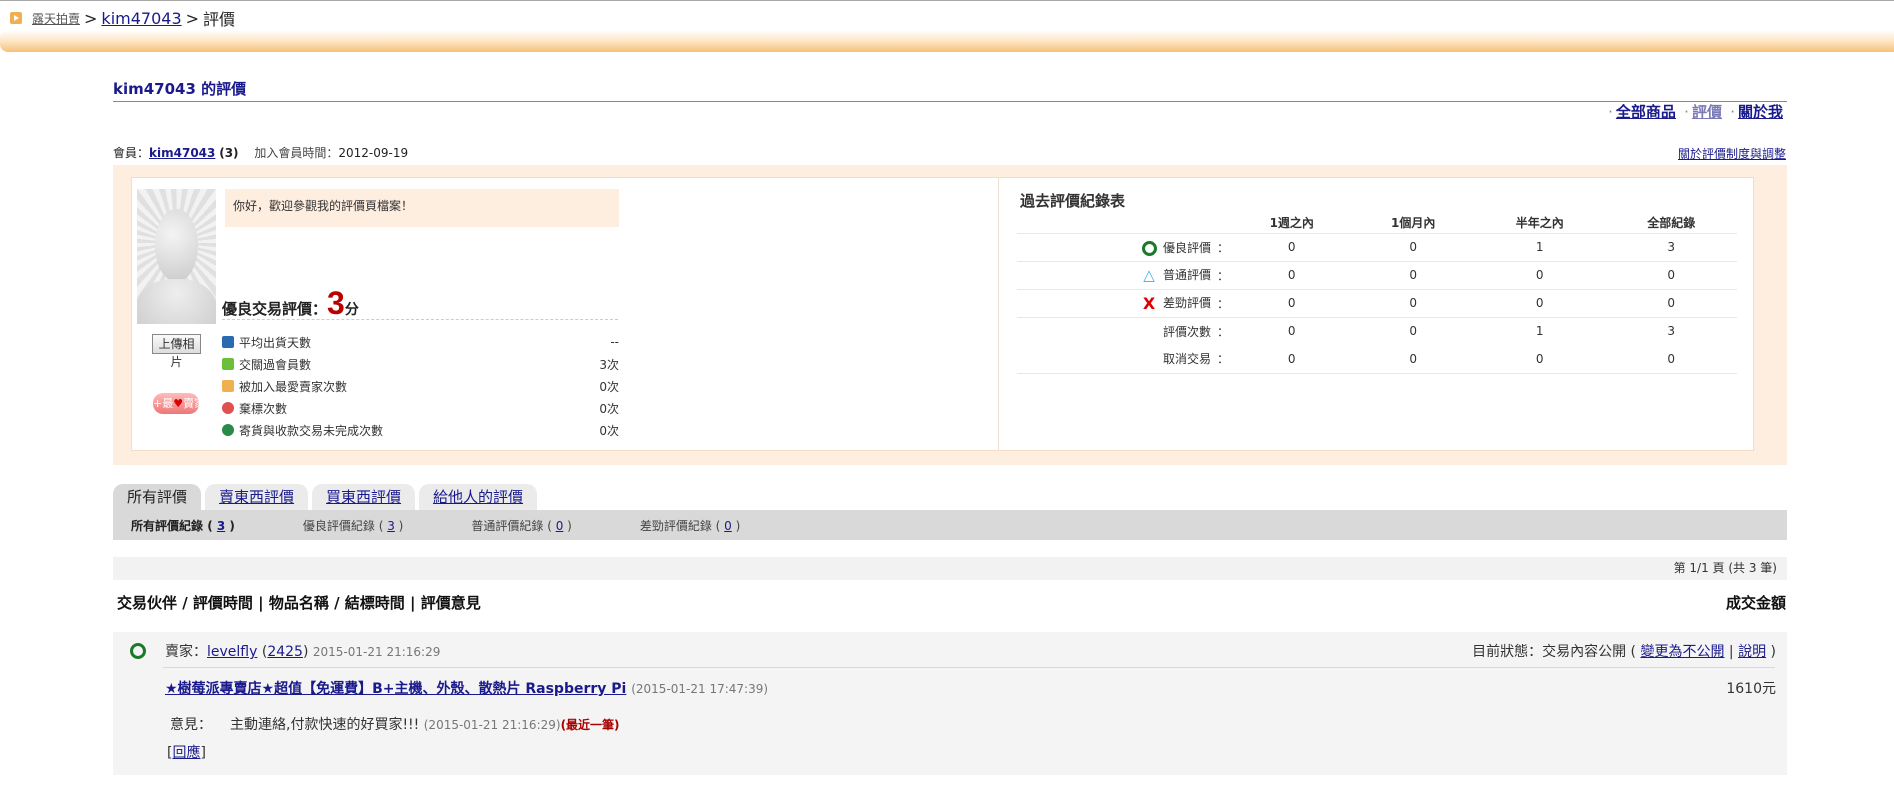 This screenshot has height=785, width=1894. I want to click on tab-seller-ratings: 賣東西評價, so click(257, 497).